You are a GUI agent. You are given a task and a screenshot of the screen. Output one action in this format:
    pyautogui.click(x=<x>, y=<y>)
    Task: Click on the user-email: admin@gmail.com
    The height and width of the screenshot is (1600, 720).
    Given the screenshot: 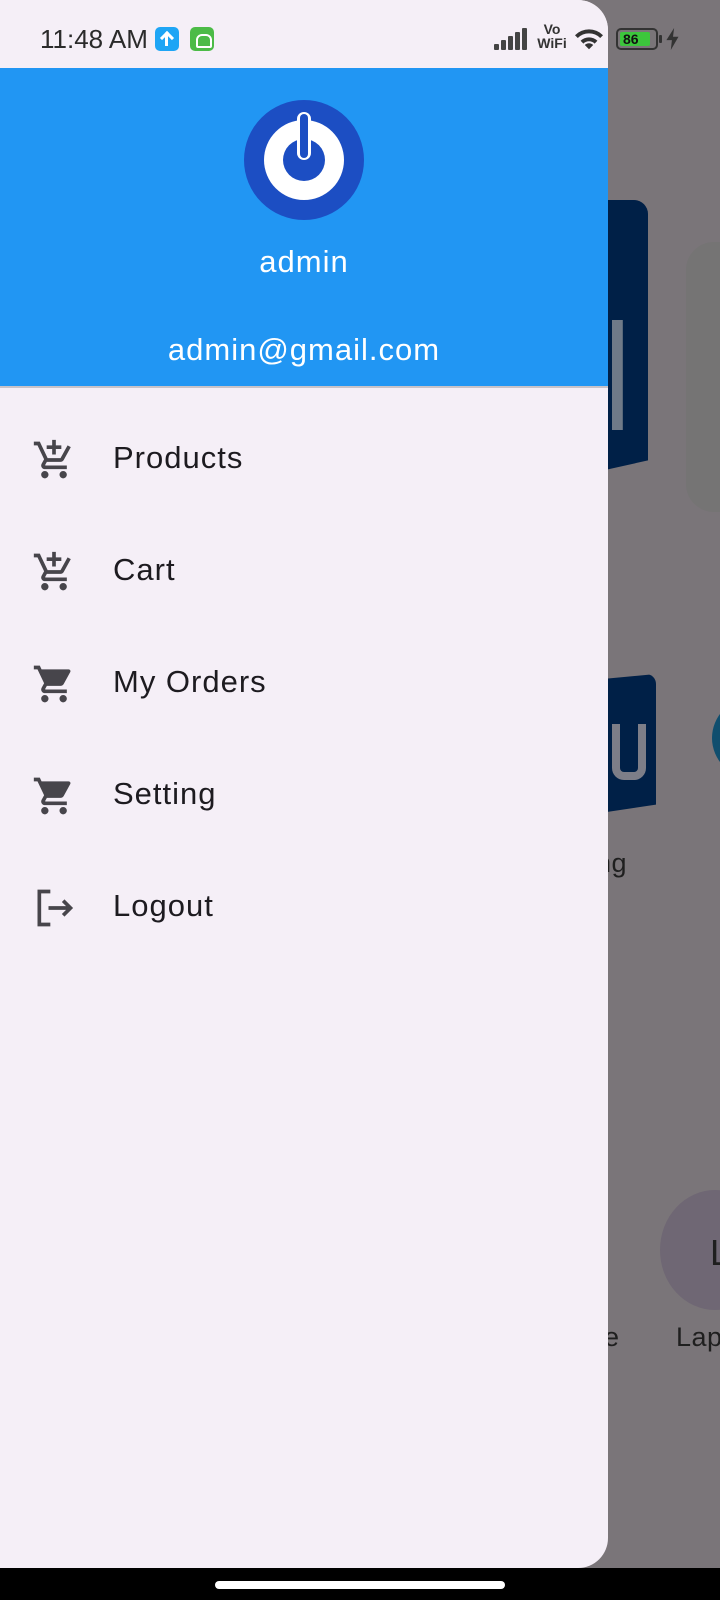 What is the action you would take?
    pyautogui.click(x=304, y=349)
    